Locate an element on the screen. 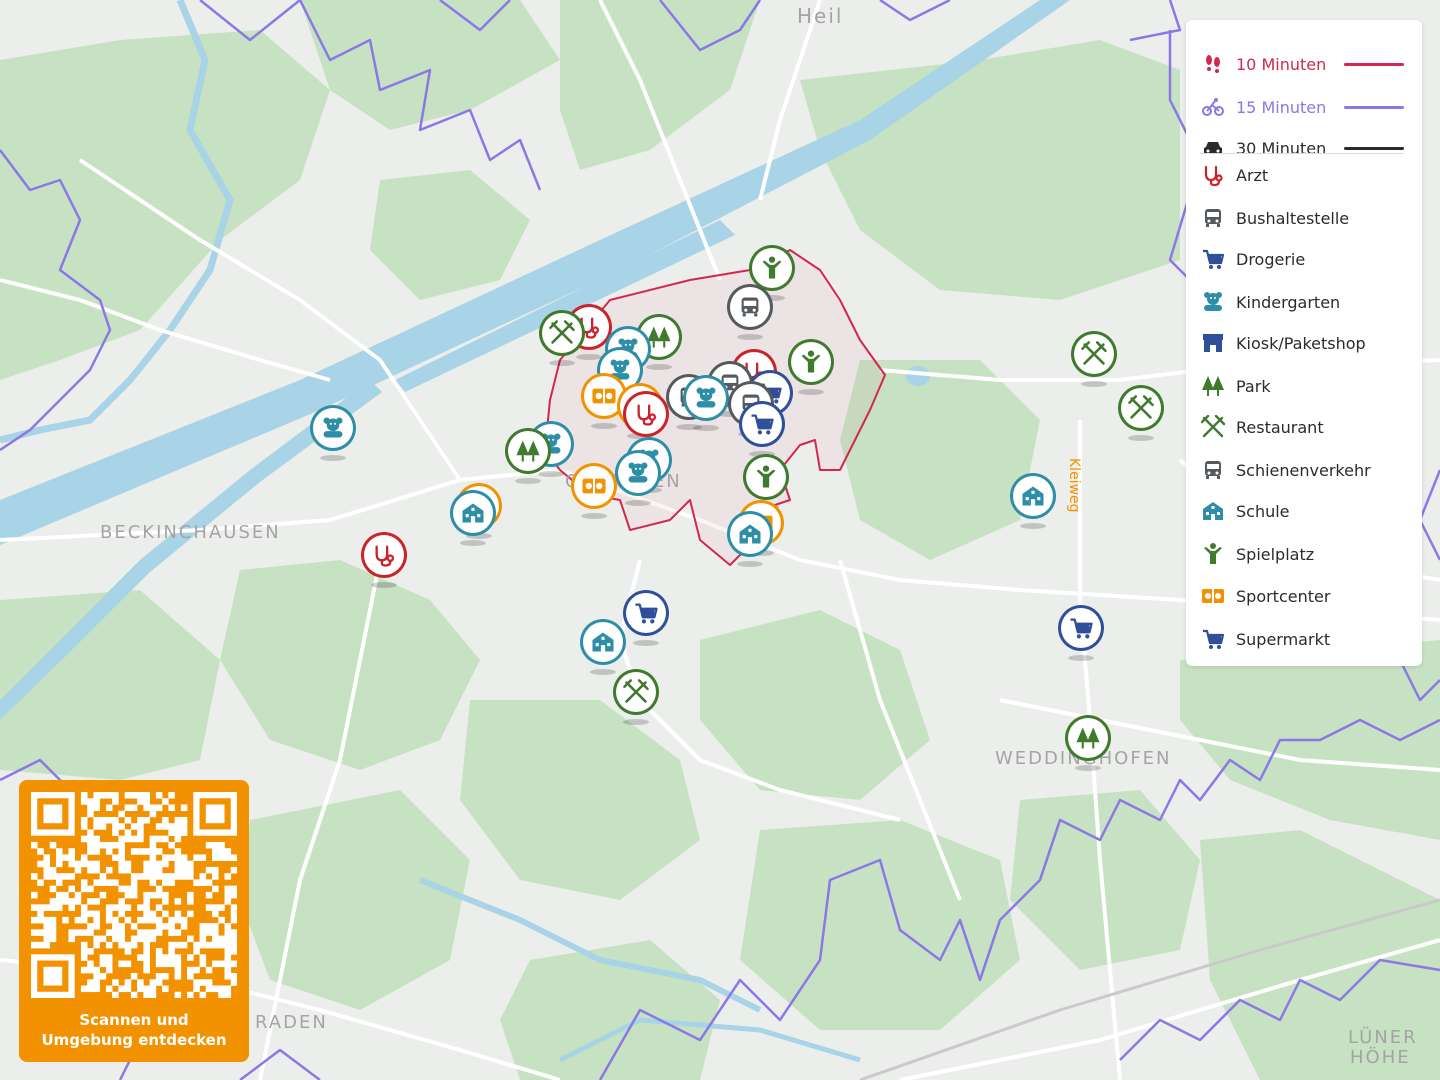 The width and height of the screenshot is (1440, 1080). legend-line-car is located at coordinates (1374, 148).